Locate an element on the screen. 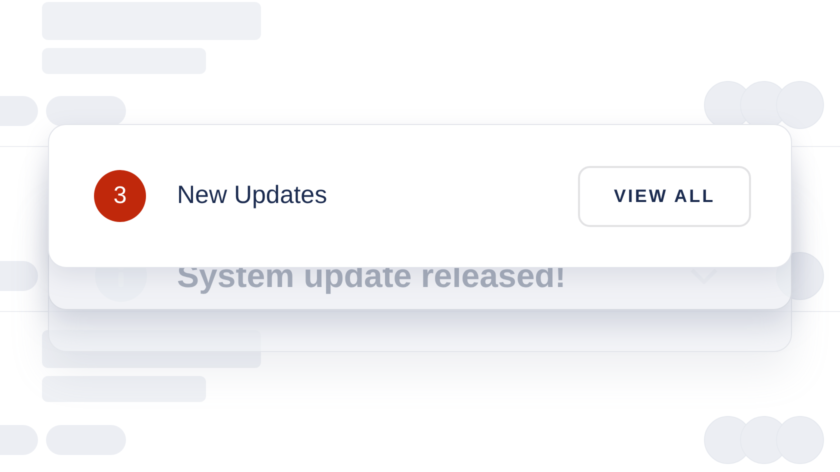 The width and height of the screenshot is (840, 472). view-all-button: VIEW ALL is located at coordinates (664, 196).